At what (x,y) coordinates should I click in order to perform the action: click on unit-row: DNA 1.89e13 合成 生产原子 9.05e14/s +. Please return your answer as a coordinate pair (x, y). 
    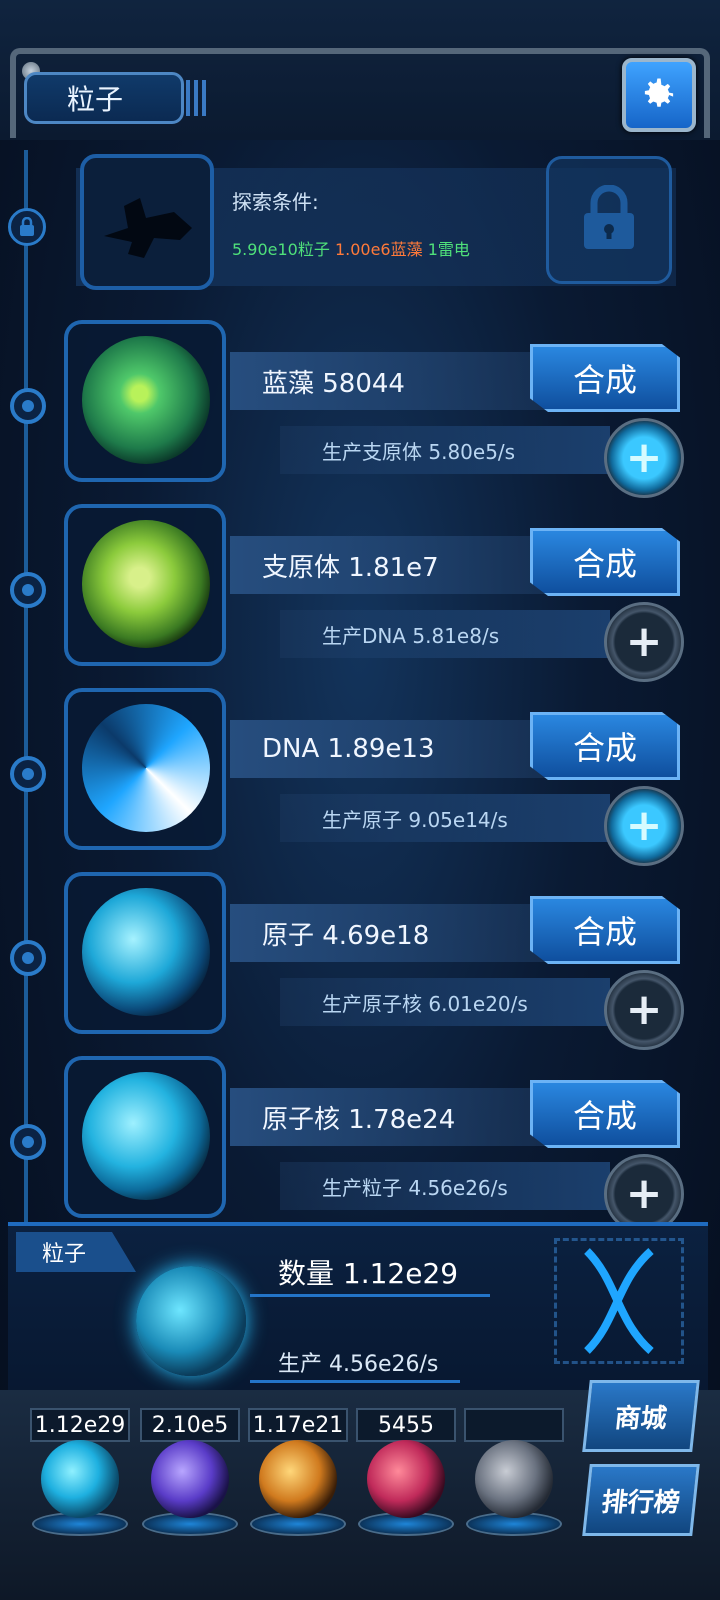
    Looking at the image, I should click on (360, 777).